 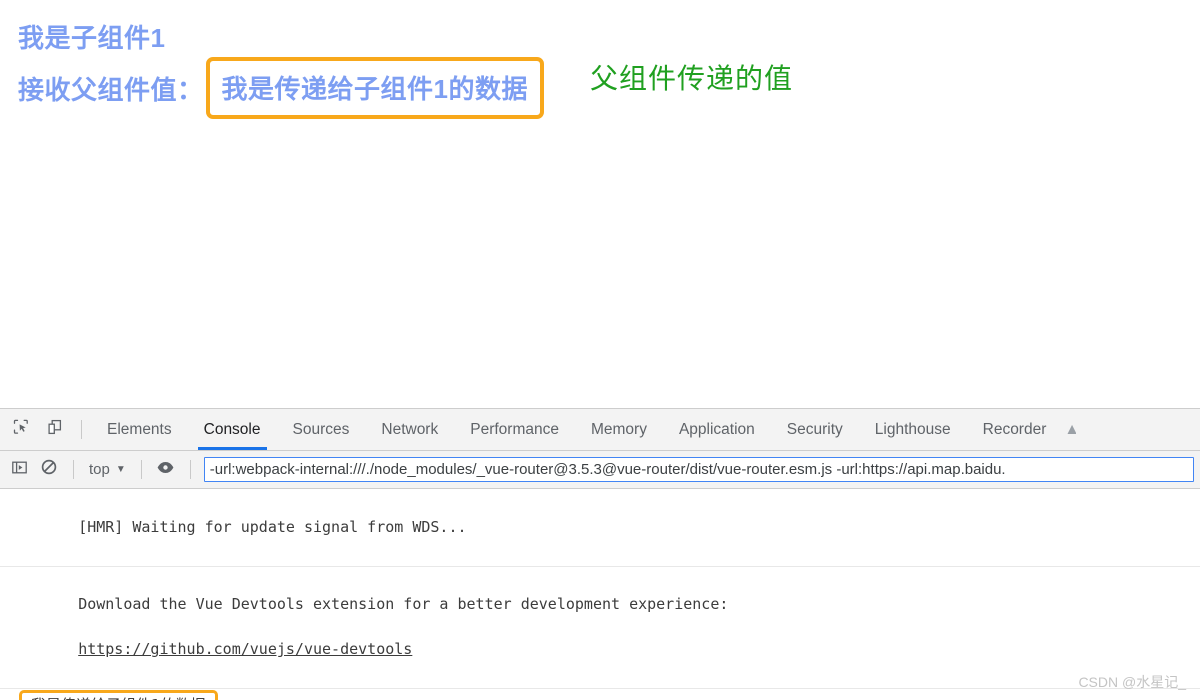 I want to click on tab-label: Performance, so click(x=514, y=429).